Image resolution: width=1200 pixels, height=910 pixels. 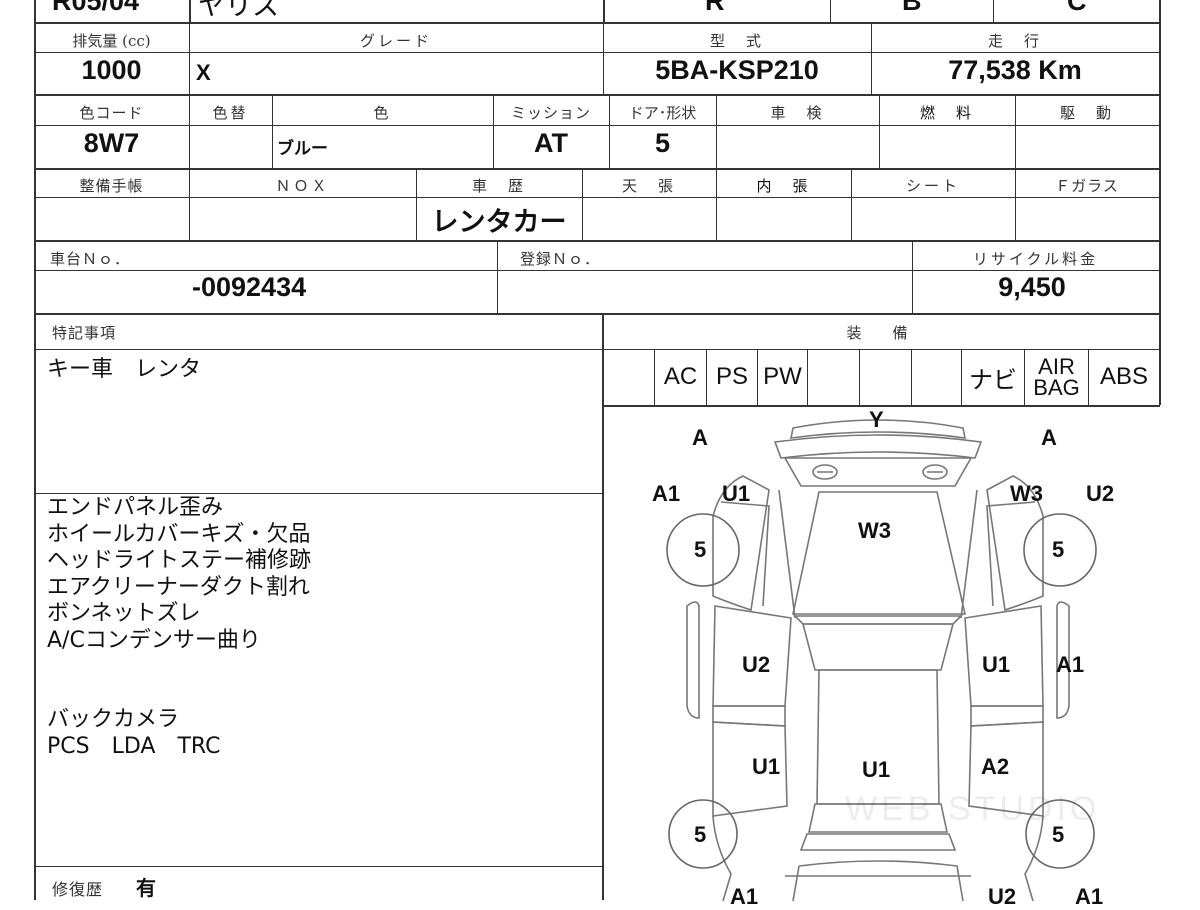 I want to click on history-value: レンタカー, so click(x=499, y=222).